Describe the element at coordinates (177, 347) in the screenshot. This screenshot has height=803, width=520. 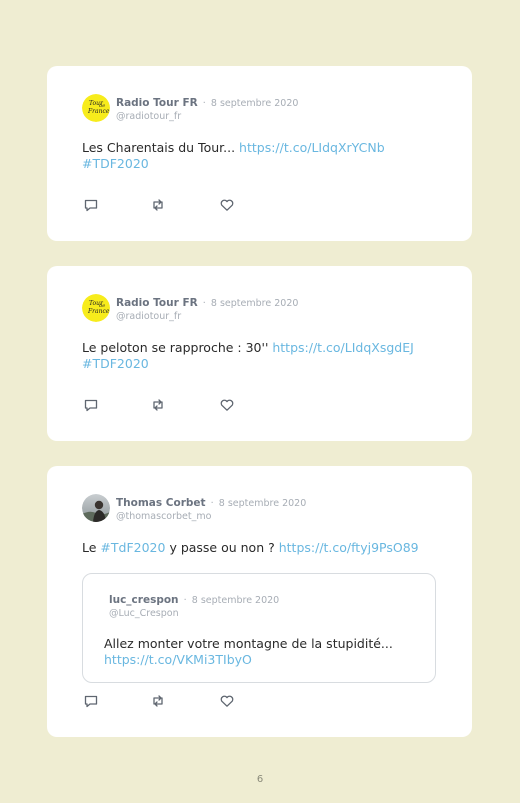
I see `tweet-text-content: Le peloton se rapproche : 30''` at that location.